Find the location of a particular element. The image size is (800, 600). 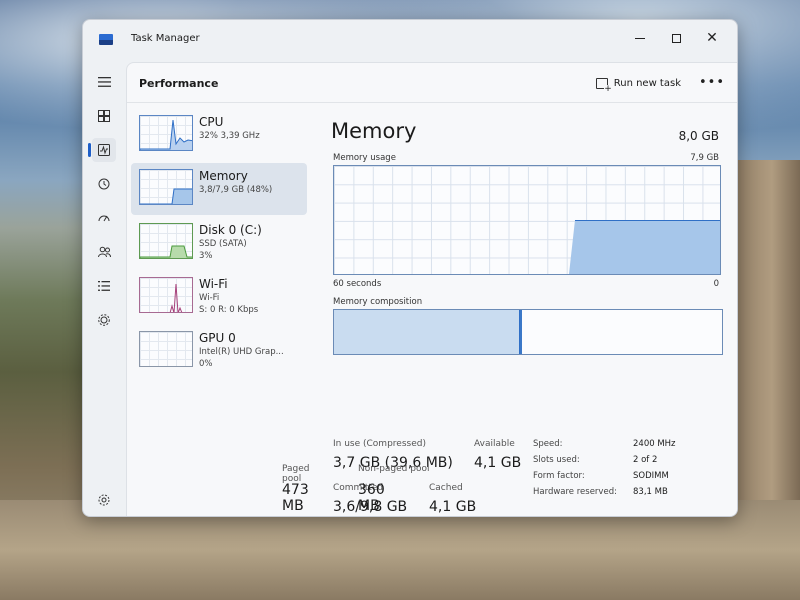

settings-button is located at coordinates (104, 500).